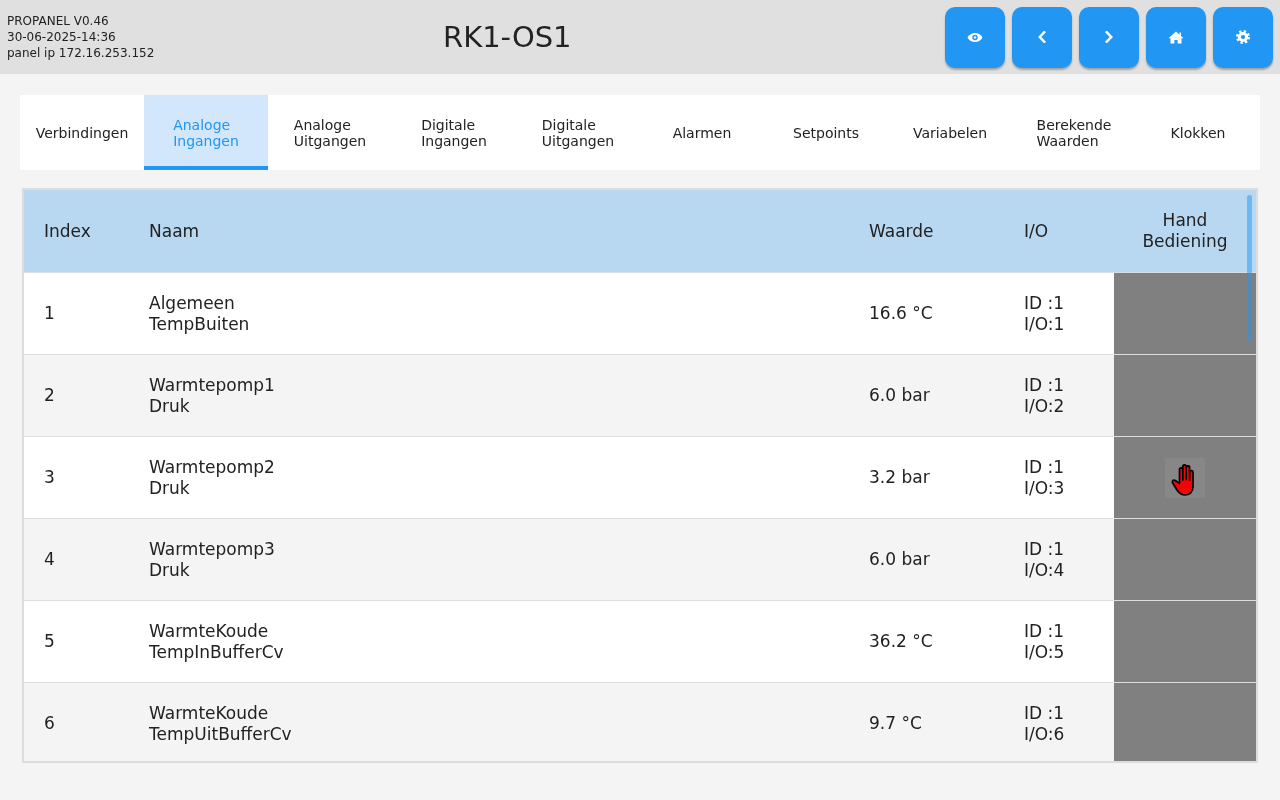 The width and height of the screenshot is (1280, 800). Describe the element at coordinates (826, 132) in the screenshot. I see `tab: Setpoints` at that location.